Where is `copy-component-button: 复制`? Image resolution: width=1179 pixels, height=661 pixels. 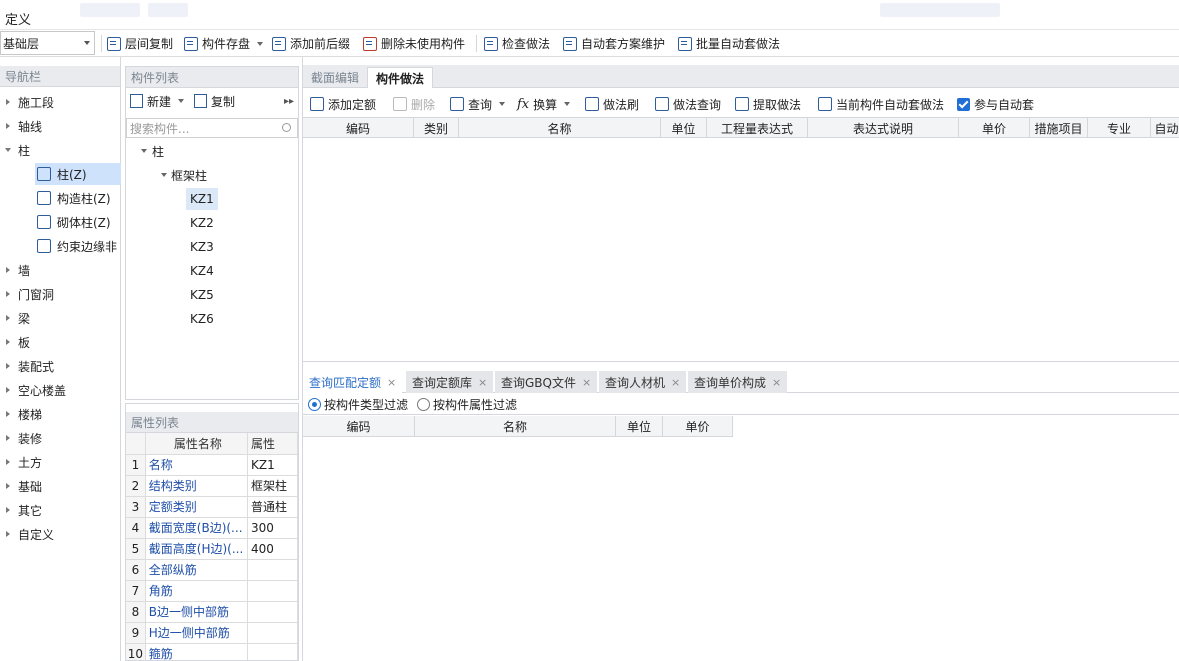 copy-component-button: 复制 is located at coordinates (214, 101).